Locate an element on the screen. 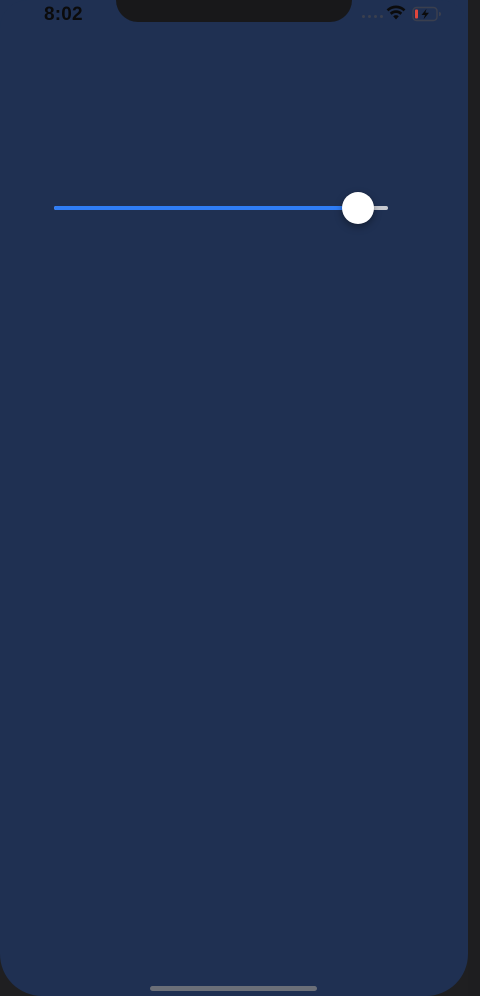  battery-charging-icon is located at coordinates (426, 14).